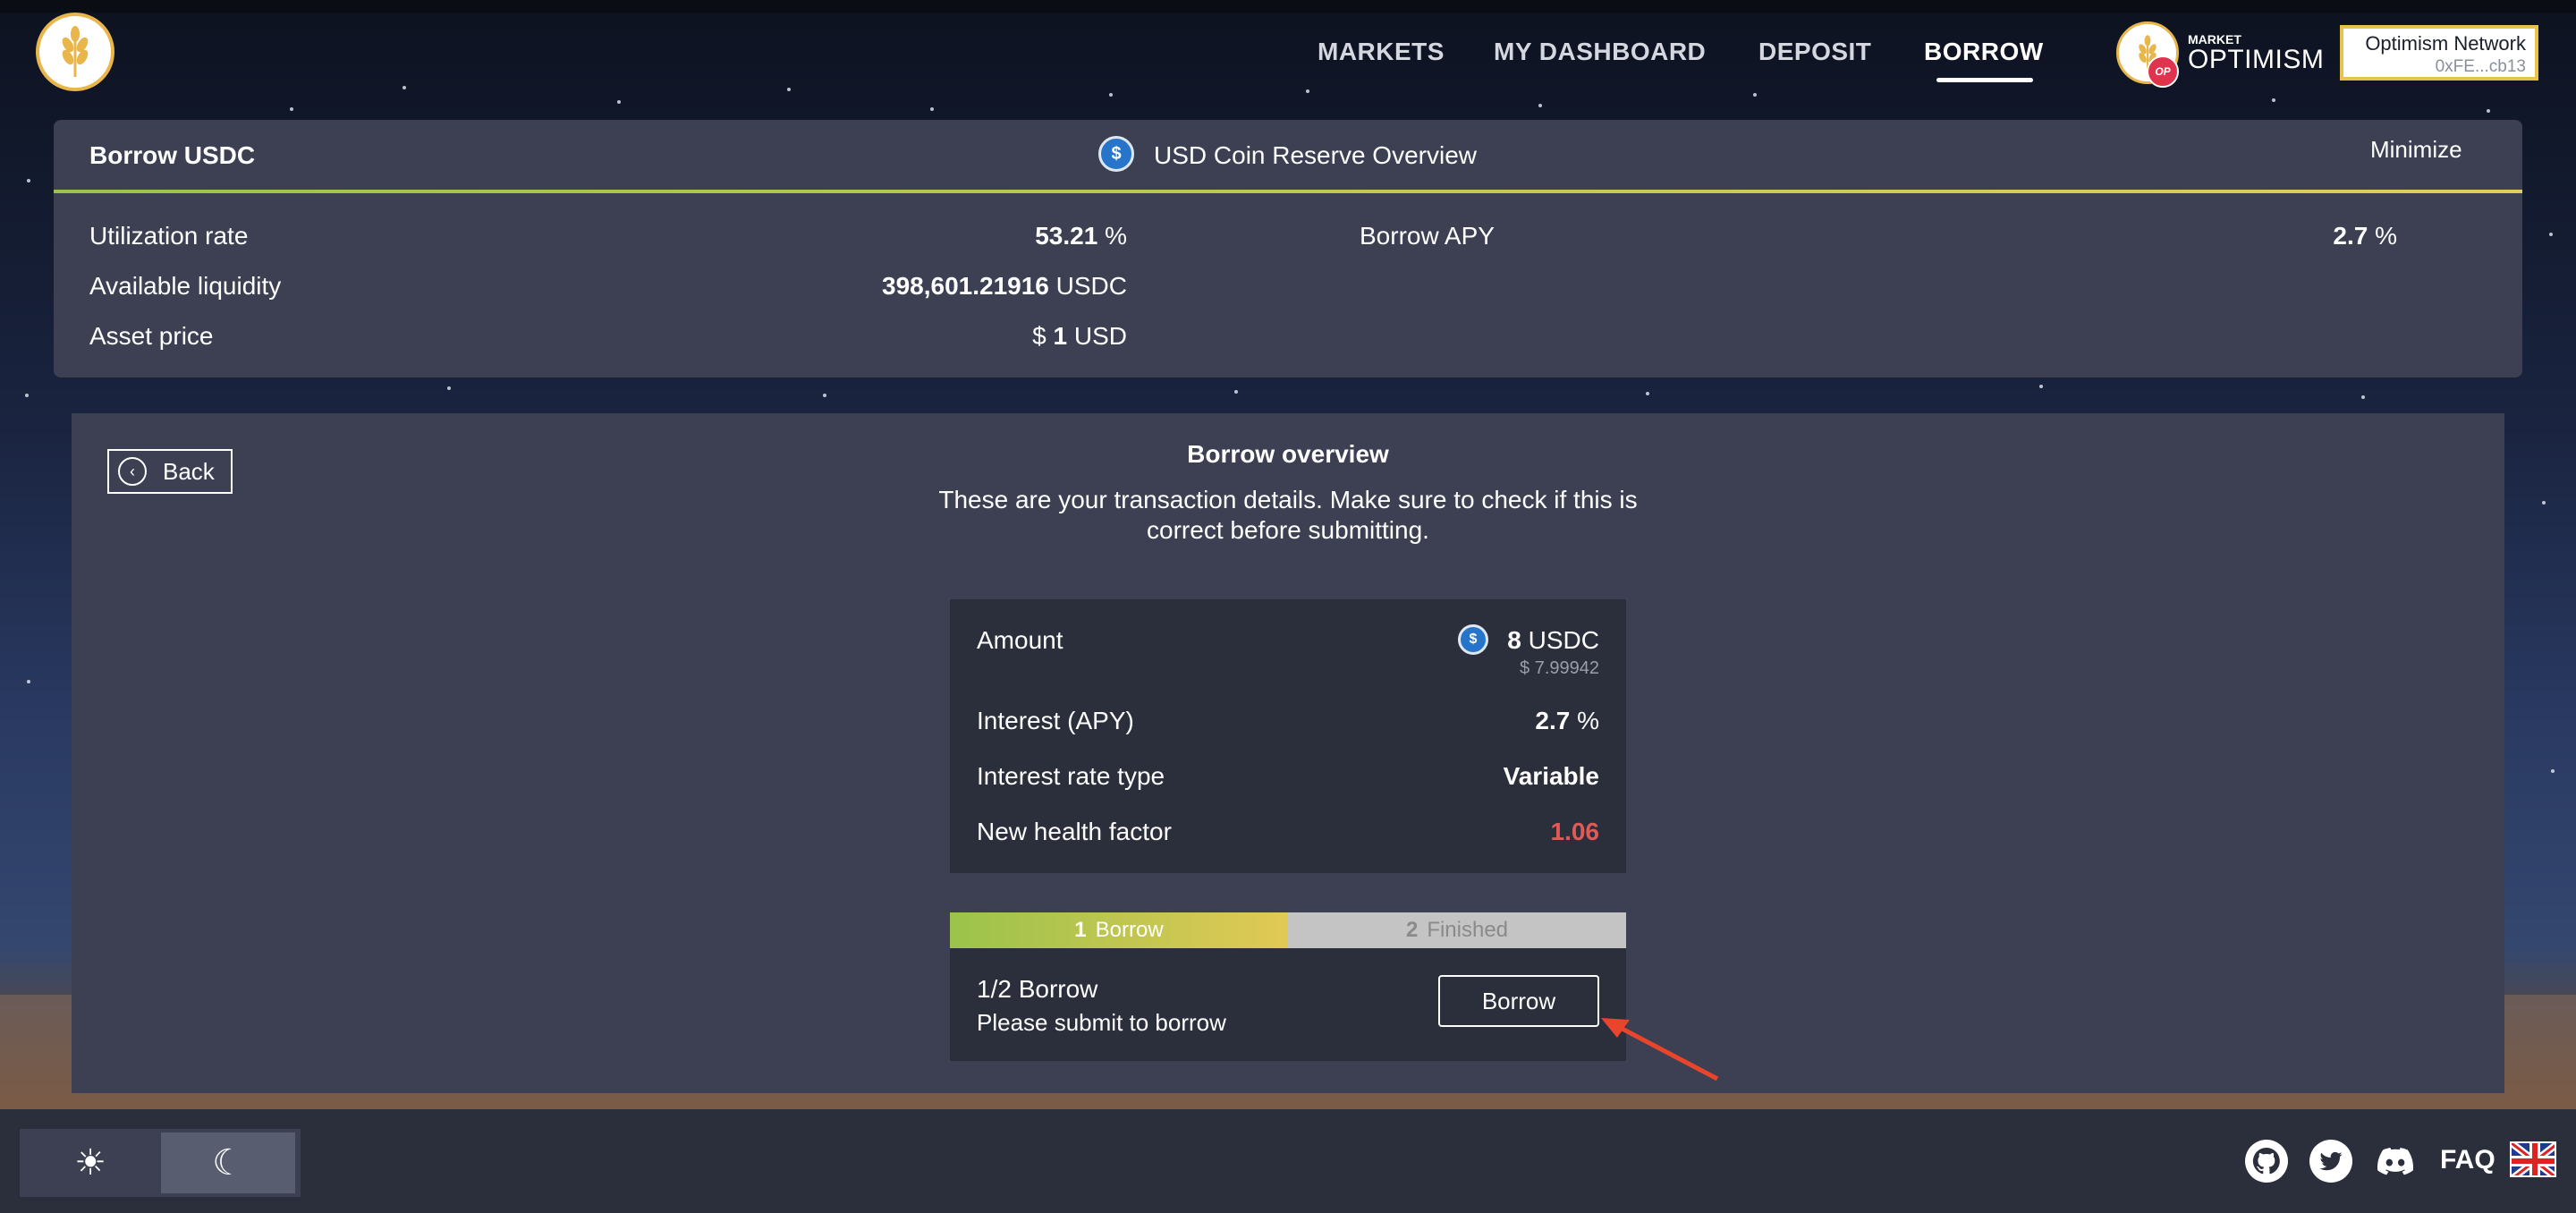 The height and width of the screenshot is (1213, 2576). What do you see at coordinates (189, 471) in the screenshot?
I see `back-label: Back` at bounding box center [189, 471].